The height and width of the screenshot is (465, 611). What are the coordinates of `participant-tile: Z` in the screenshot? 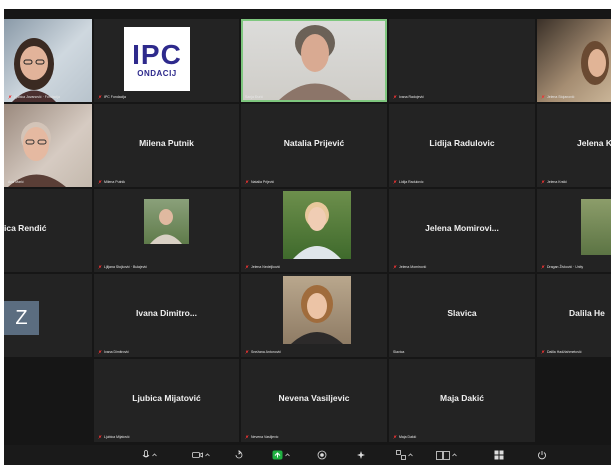 It's located at (48, 315).